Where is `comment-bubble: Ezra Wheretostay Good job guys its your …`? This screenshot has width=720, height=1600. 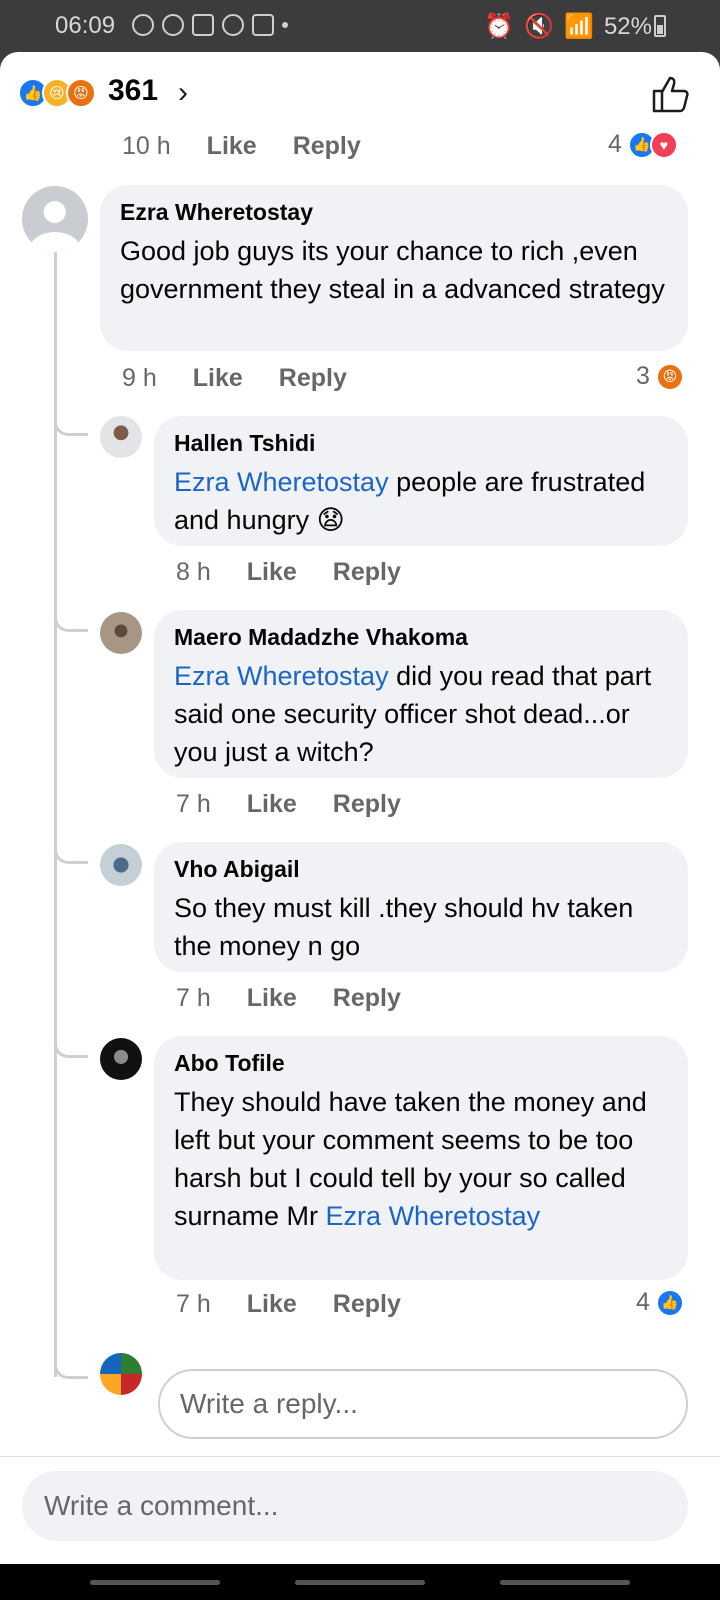 comment-bubble: Ezra Wheretostay Good job guys its your … is located at coordinates (394, 268).